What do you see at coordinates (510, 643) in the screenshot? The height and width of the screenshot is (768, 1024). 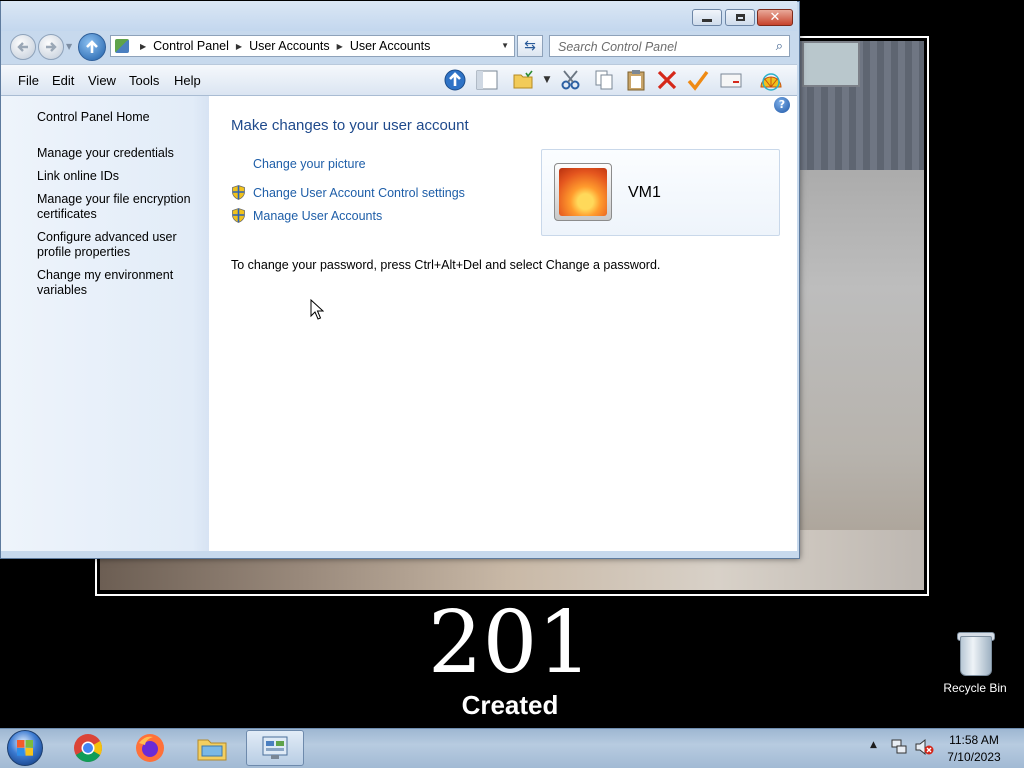 I see `wallpaper-number: 201` at bounding box center [510, 643].